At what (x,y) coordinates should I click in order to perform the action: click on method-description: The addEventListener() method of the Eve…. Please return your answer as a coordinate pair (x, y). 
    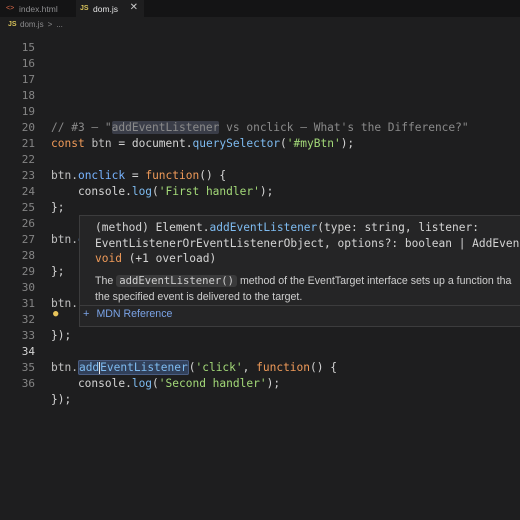
    Looking at the image, I should click on (303, 289).